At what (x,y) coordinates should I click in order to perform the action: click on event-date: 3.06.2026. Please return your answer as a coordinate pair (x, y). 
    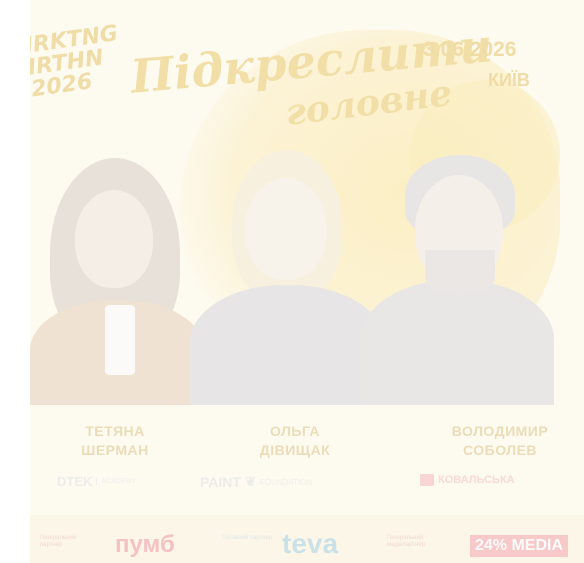
    Looking at the image, I should click on (470, 49).